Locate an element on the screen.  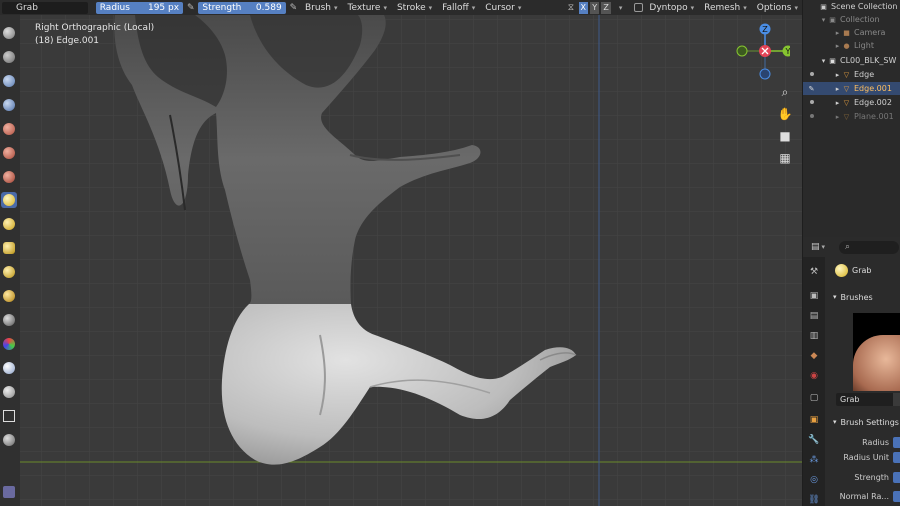
tool-tab-icon: ⚒ is located at coordinates (814, 272).